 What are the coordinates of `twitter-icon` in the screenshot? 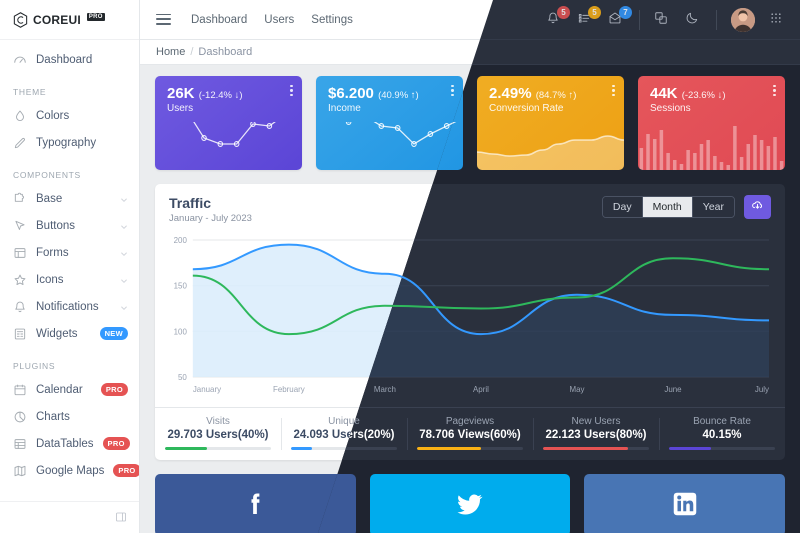 It's located at (470, 505).